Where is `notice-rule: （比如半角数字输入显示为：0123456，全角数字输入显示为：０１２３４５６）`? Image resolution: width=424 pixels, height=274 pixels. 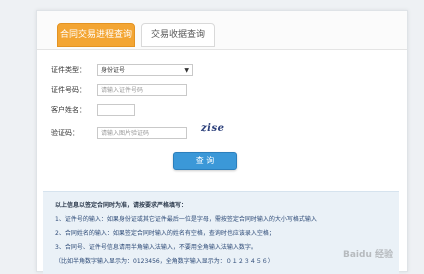
notice-rule: （比如半角数字输入显示为：0123456，全角数字输入显示为：０１２３４５６） is located at coordinates (164, 261).